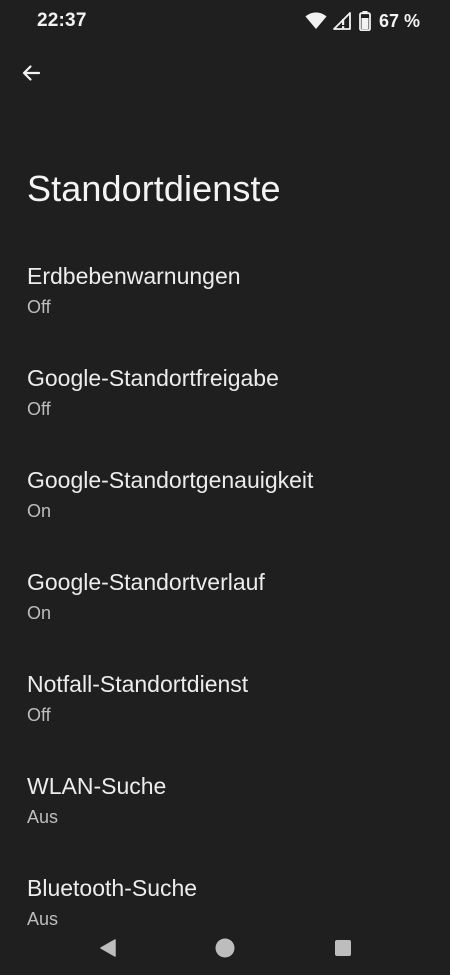 This screenshot has width=450, height=975. Describe the element at coordinates (153, 378) in the screenshot. I see `item-title: Google-Standortfreigabe` at that location.